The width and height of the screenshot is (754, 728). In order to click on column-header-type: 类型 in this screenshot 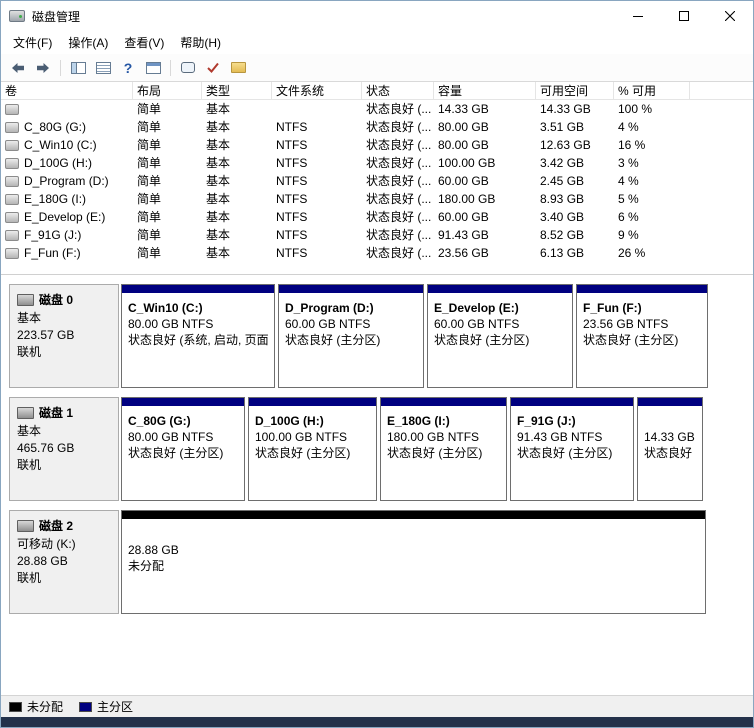, I will do `click(237, 90)`.